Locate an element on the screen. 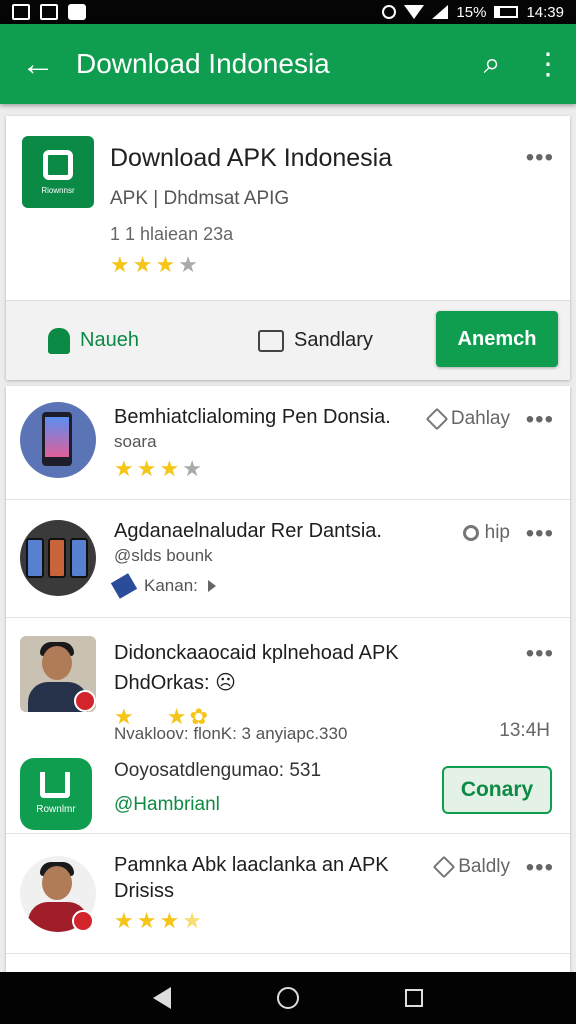 The width and height of the screenshot is (576, 1024). battery-percentage: 15% is located at coordinates (471, 12).